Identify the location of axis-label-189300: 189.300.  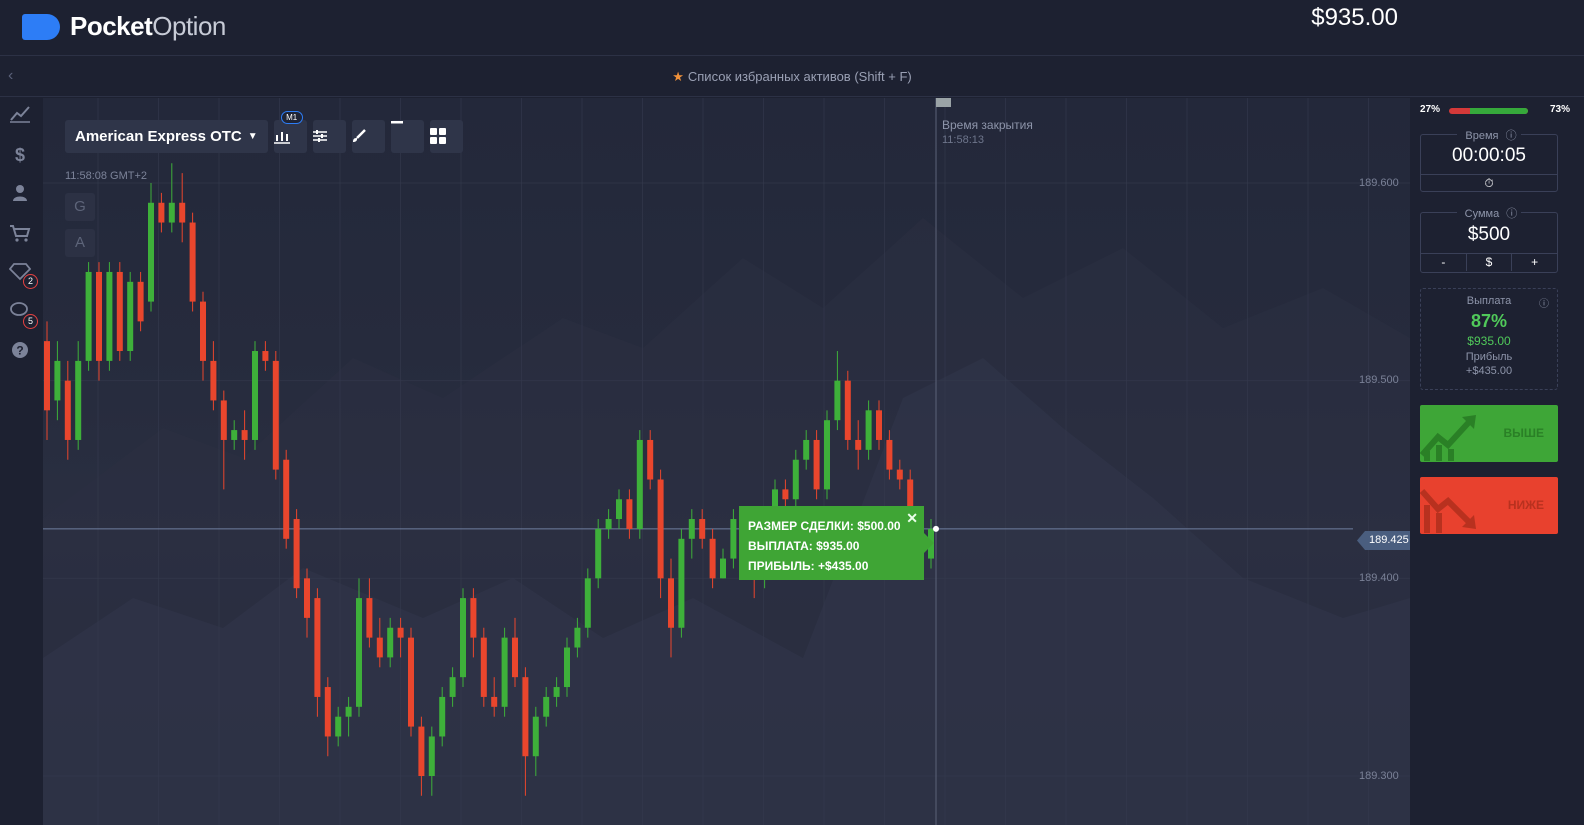
(1379, 776).